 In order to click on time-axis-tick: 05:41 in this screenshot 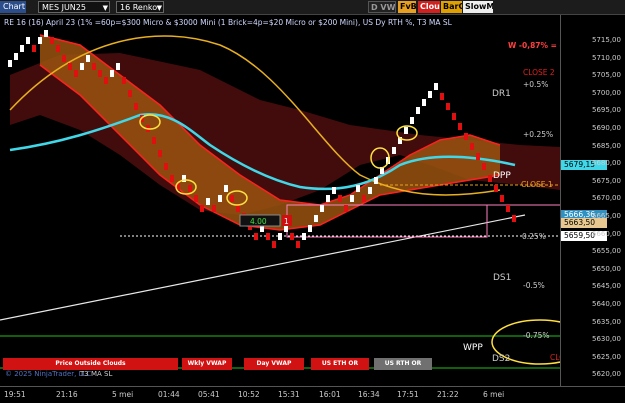, I will do `click(209, 394)`.